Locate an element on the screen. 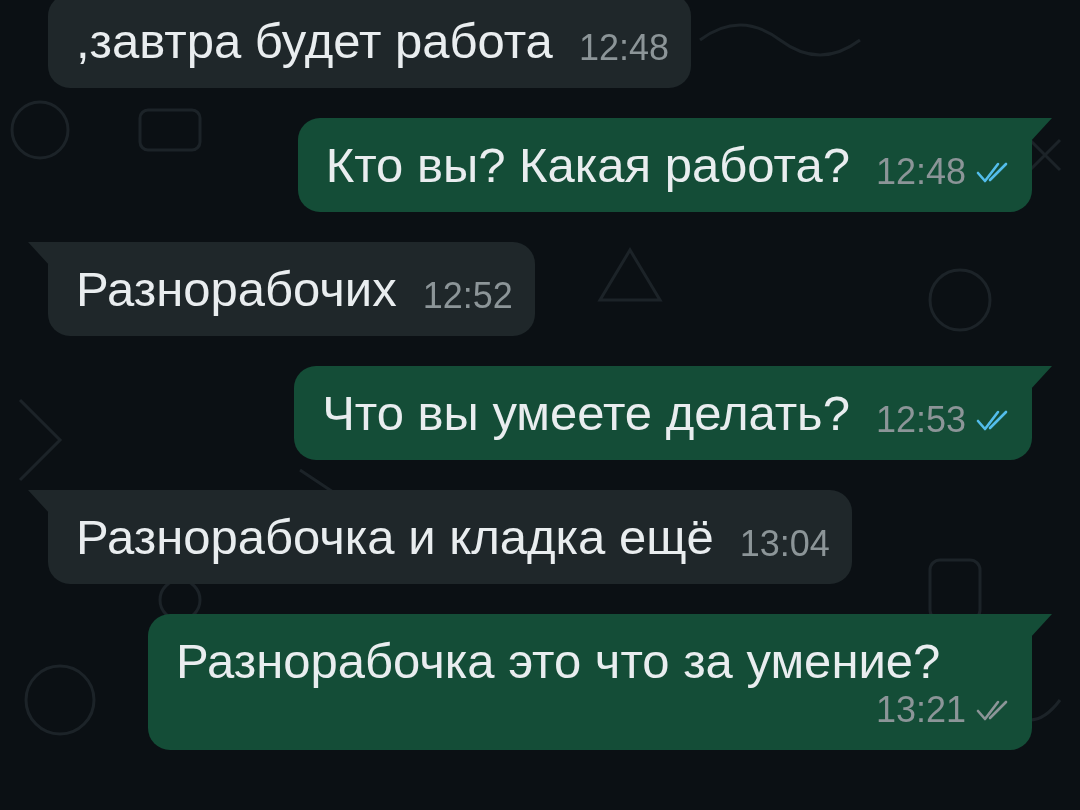  message-time: 12:52 is located at coordinates (467, 296).